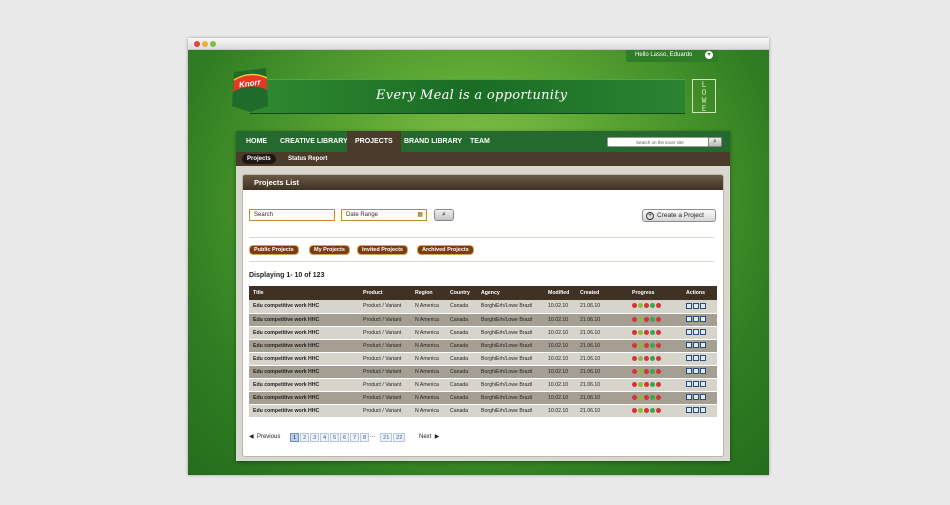 This screenshot has height=505, width=950. Describe the element at coordinates (365, 437) in the screenshot. I see `page-link: 8` at that location.